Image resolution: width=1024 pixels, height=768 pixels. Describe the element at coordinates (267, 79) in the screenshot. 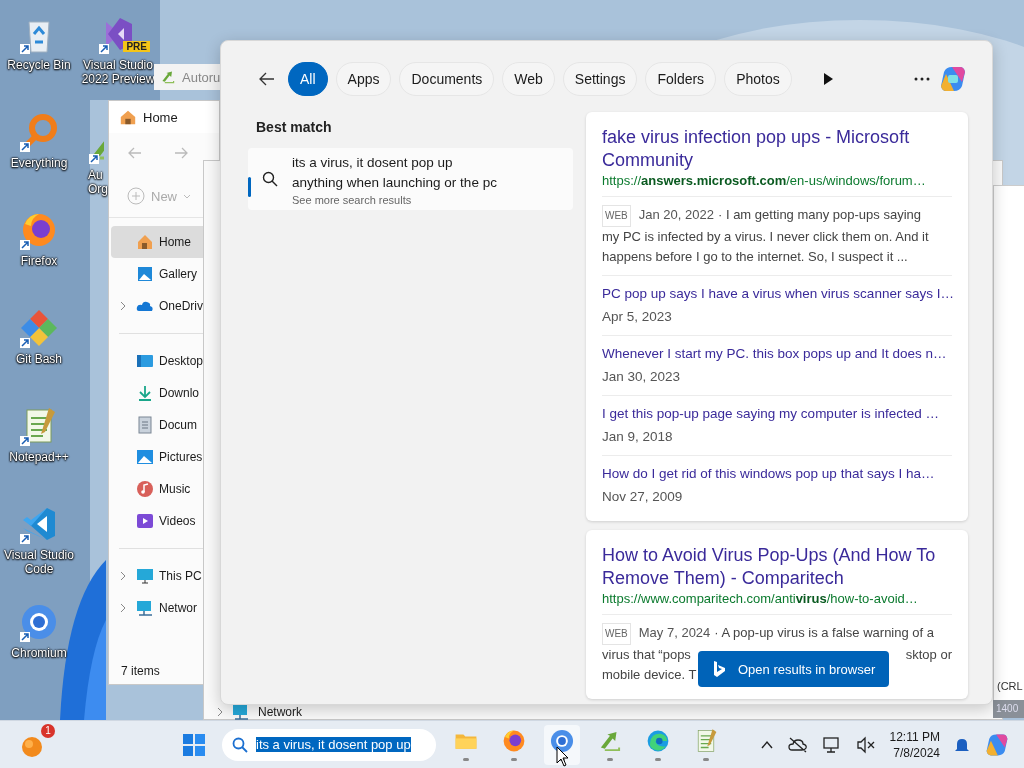

I see `back-arrow-icon` at that location.